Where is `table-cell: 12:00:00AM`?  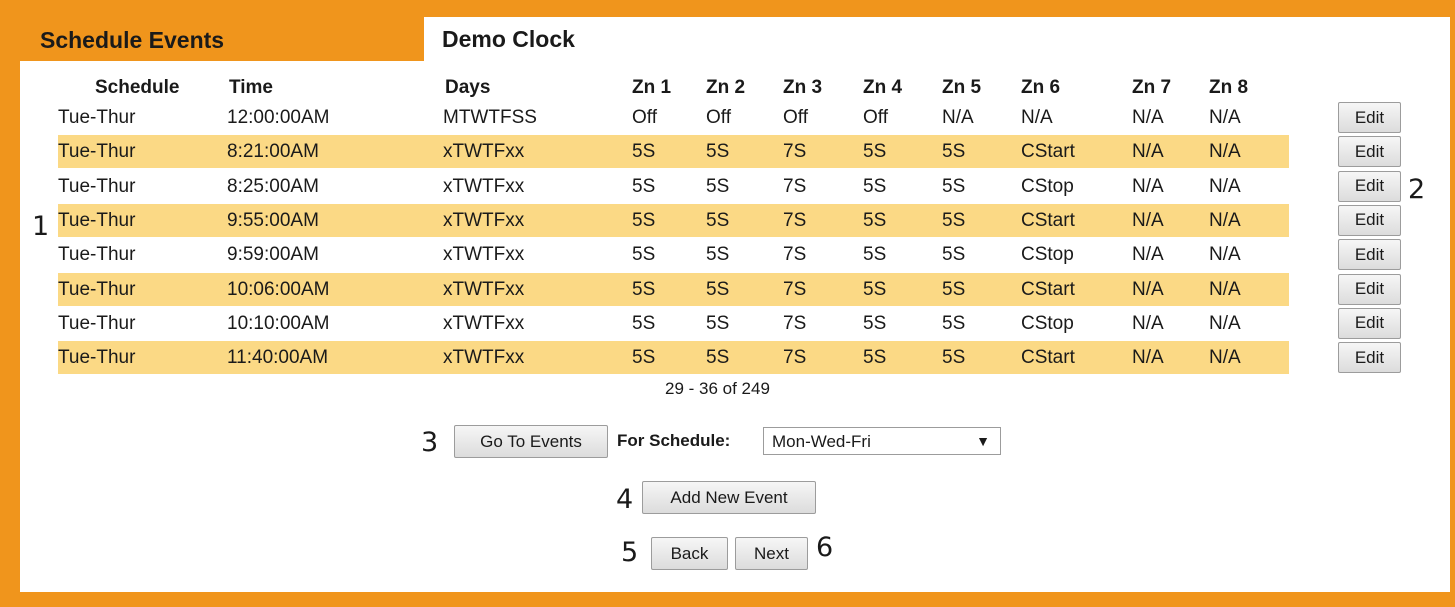 table-cell: 12:00:00AM is located at coordinates (278, 117).